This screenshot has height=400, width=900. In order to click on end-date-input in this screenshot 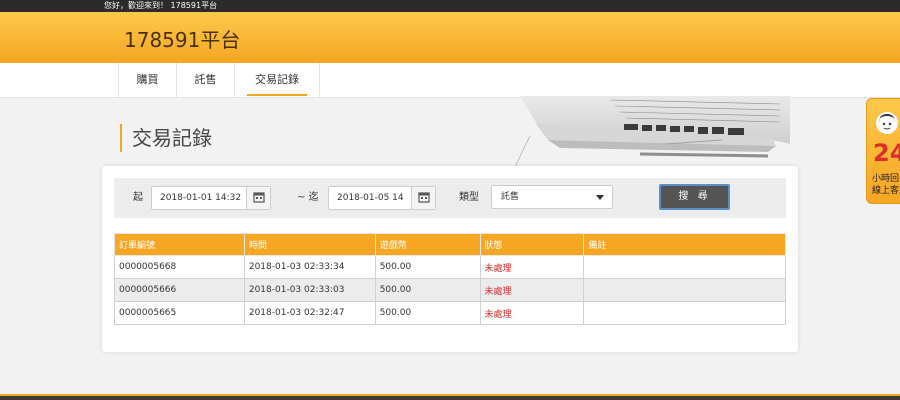, I will do `click(369, 198)`.